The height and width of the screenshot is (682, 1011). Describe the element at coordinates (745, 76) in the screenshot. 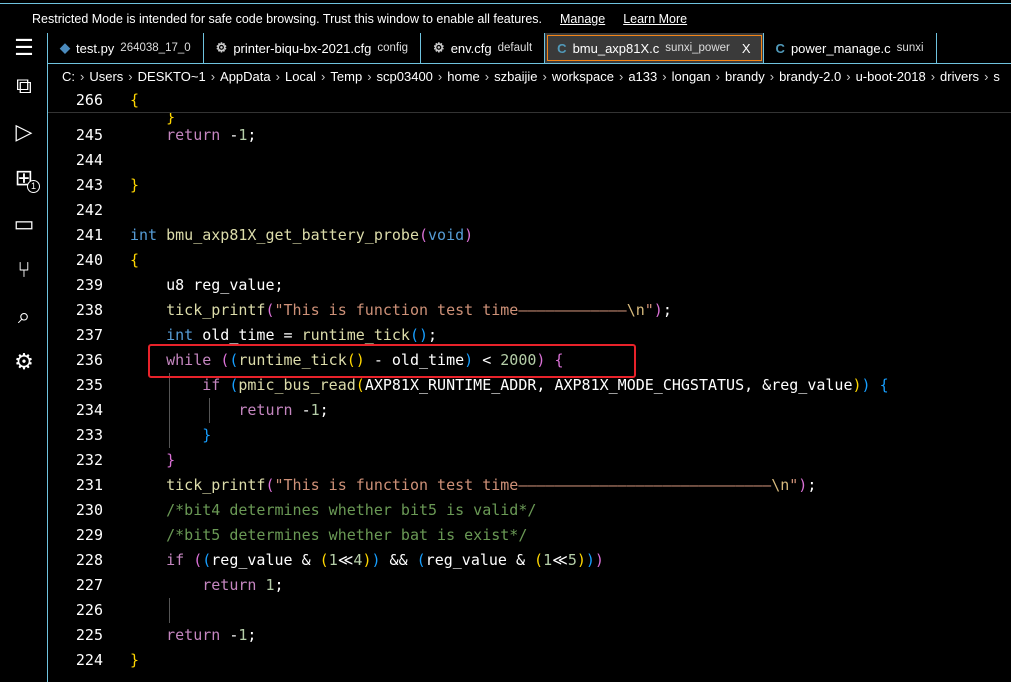

I see `breadcrumb-item: brandy` at that location.